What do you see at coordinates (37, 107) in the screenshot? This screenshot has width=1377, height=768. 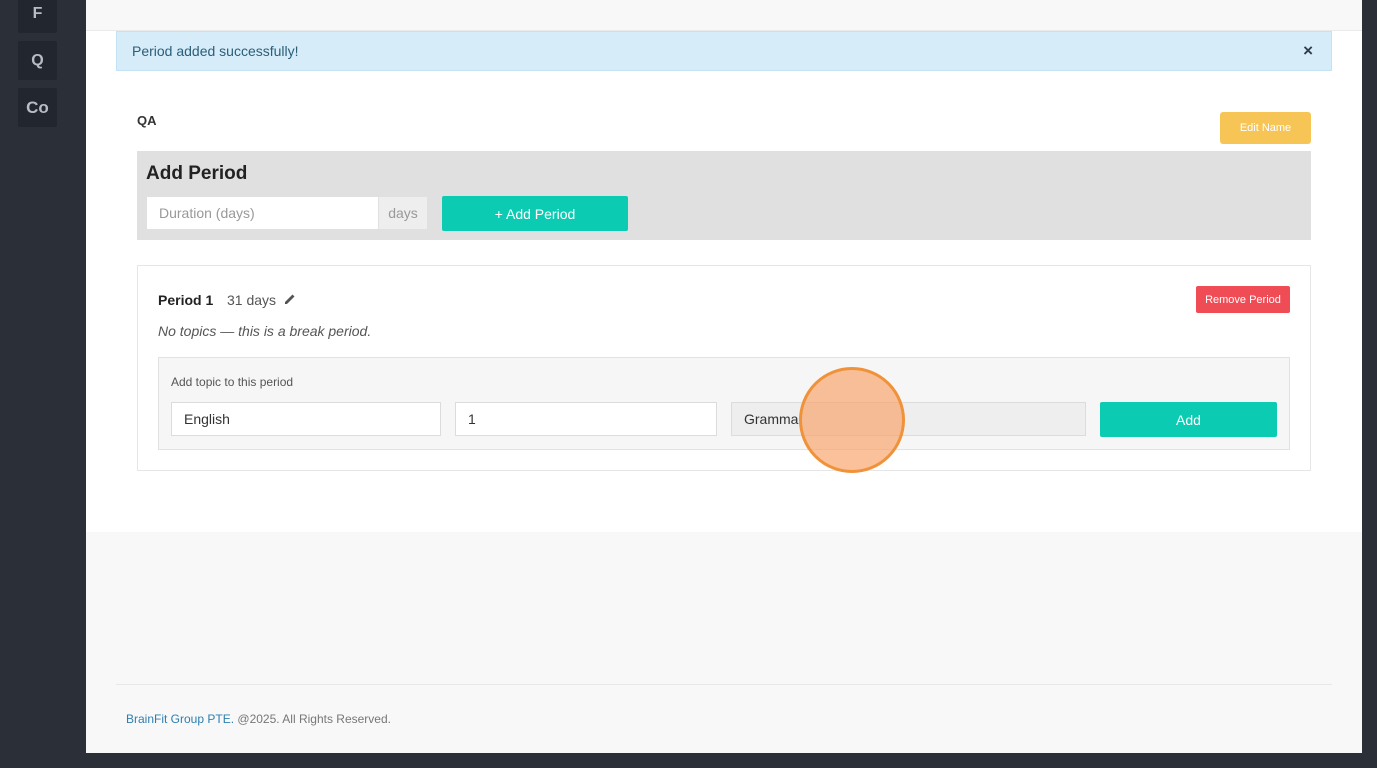 I see `sidebar-item-co: Co` at bounding box center [37, 107].